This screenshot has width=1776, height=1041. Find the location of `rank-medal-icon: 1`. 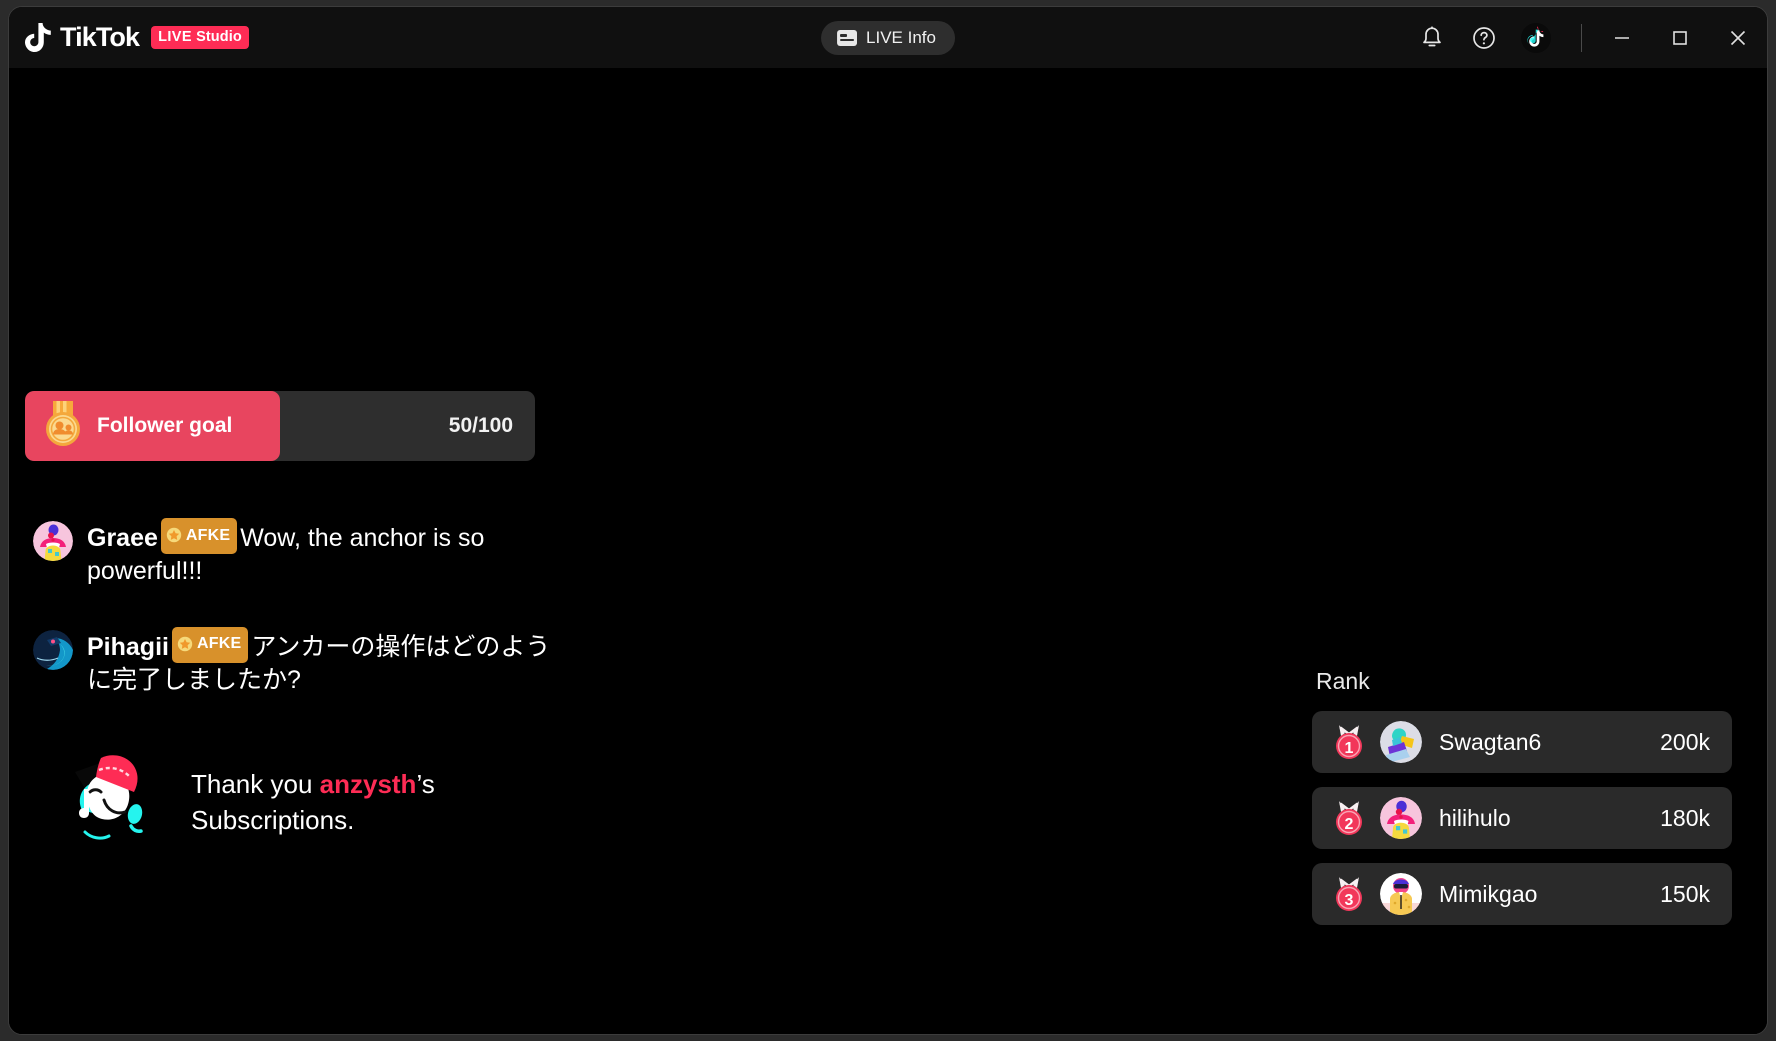

rank-medal-icon: 1 is located at coordinates (1349, 742).